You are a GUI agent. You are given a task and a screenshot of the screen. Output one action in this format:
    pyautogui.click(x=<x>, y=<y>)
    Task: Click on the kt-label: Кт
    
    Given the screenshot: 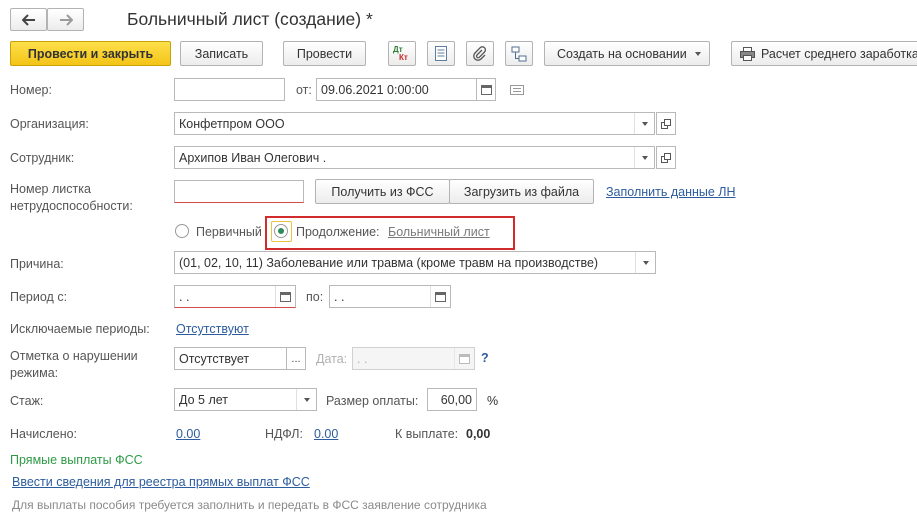 What is the action you would take?
    pyautogui.click(x=403, y=57)
    